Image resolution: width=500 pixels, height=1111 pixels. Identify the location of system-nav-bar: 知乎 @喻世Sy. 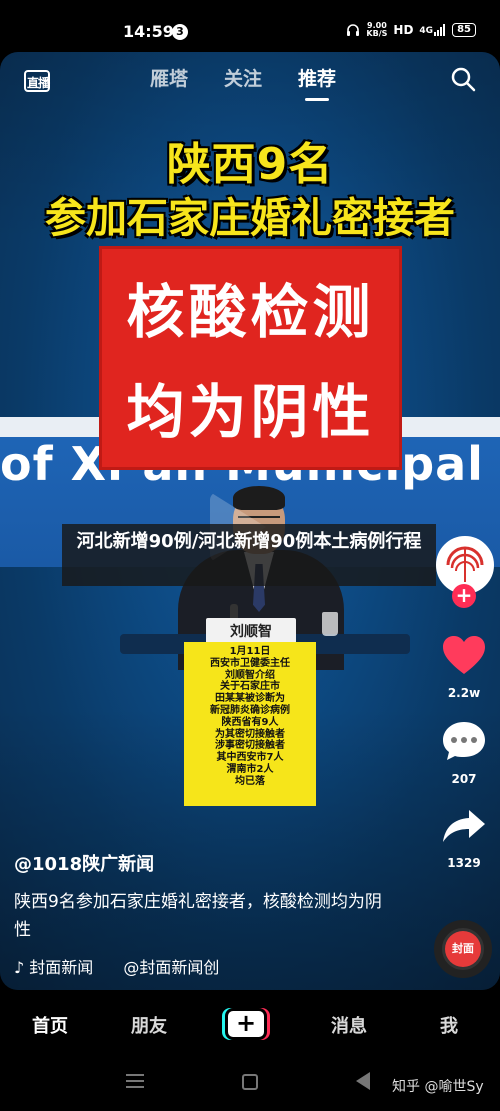
(250, 1085).